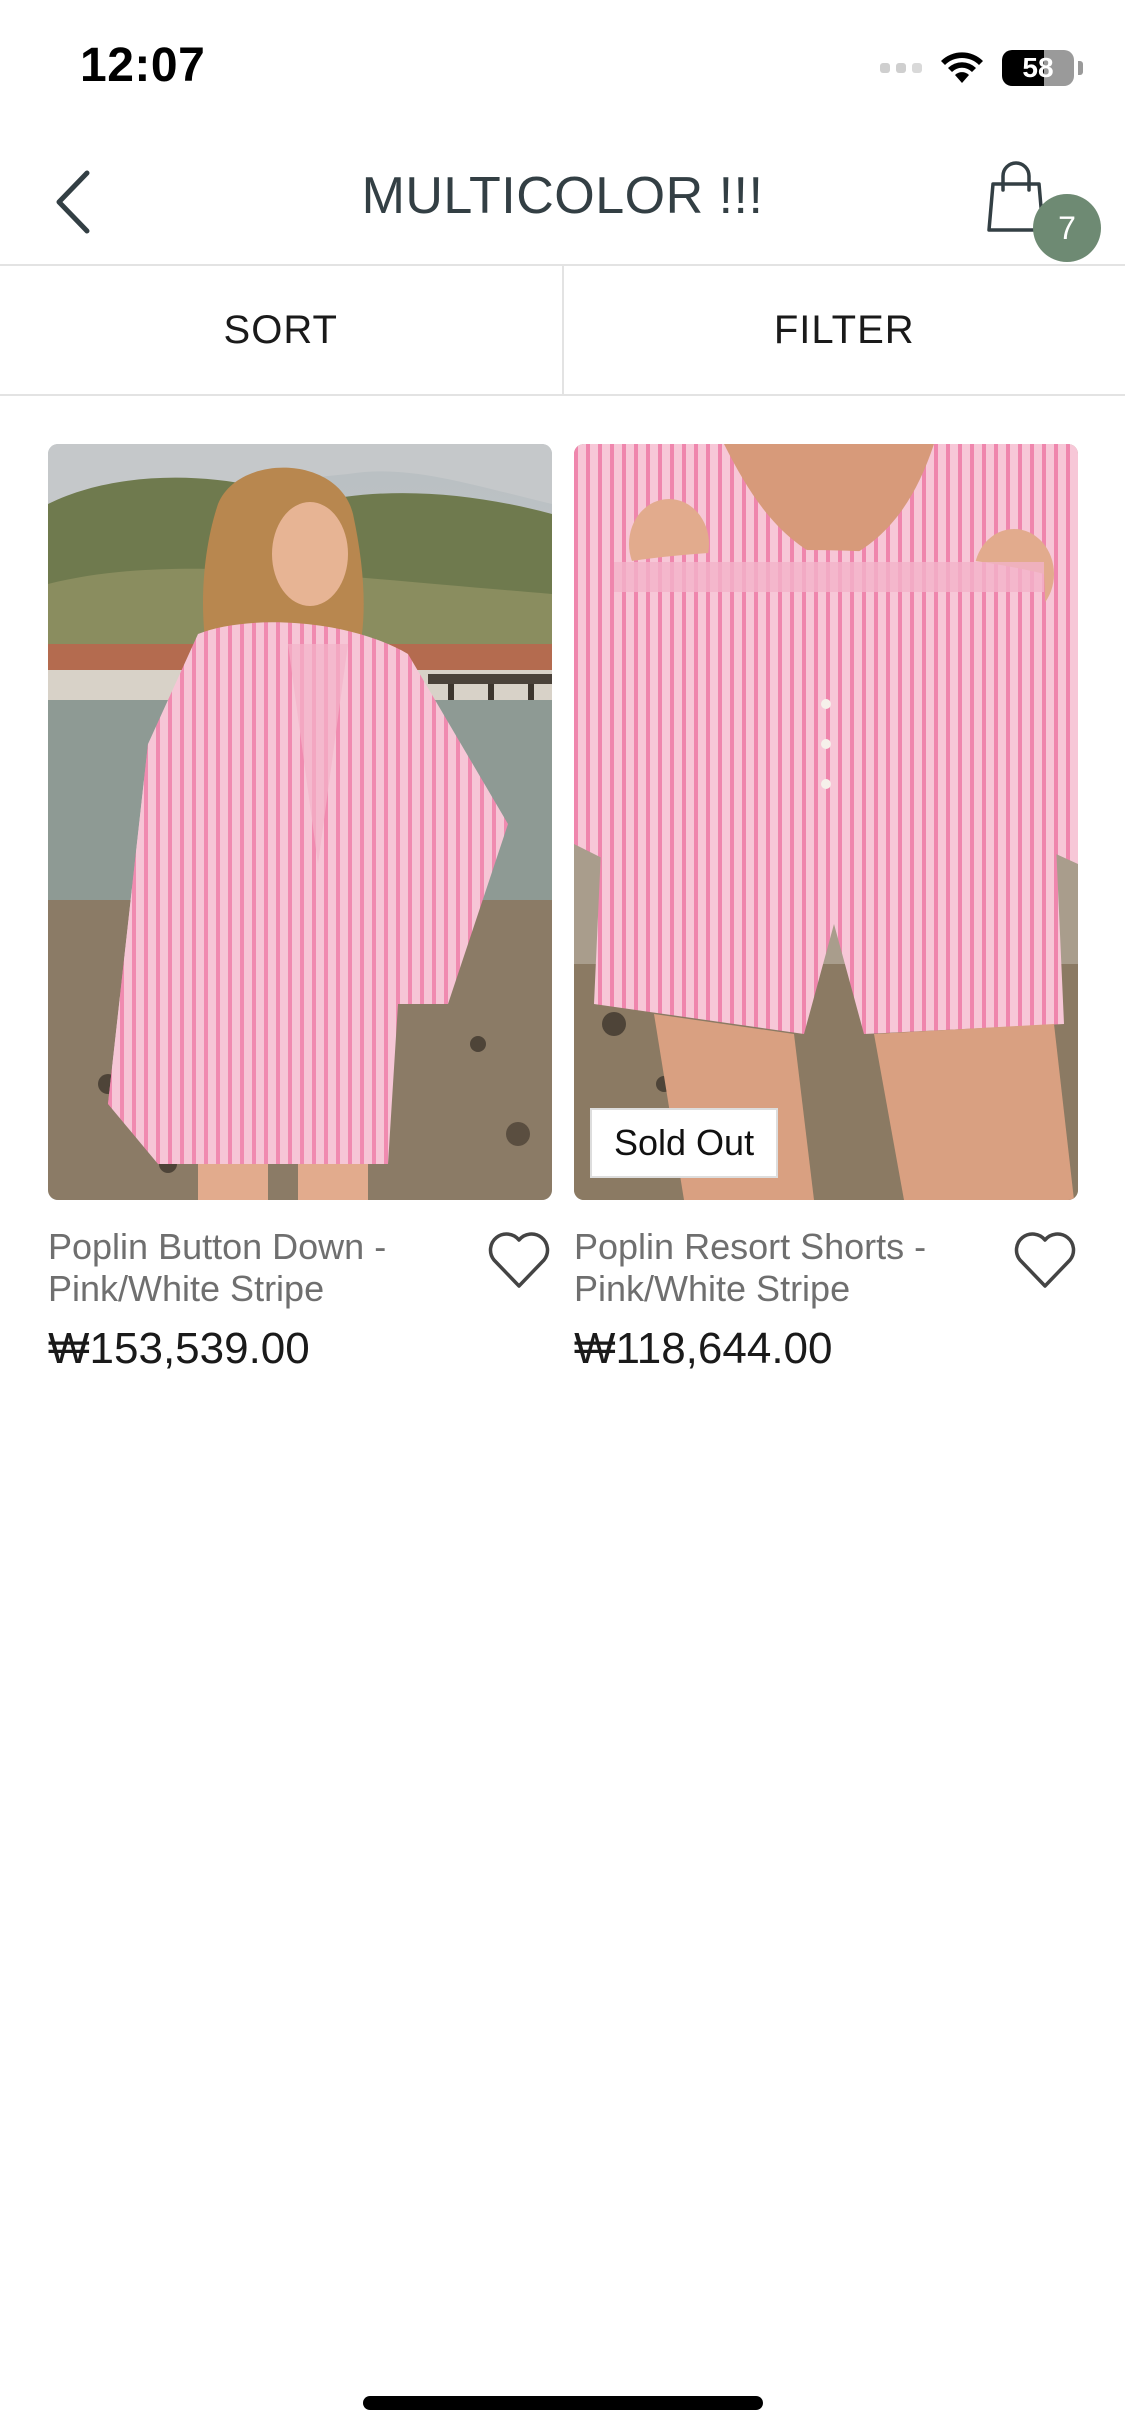  Describe the element at coordinates (962, 67) in the screenshot. I see `wifi-icon` at that location.